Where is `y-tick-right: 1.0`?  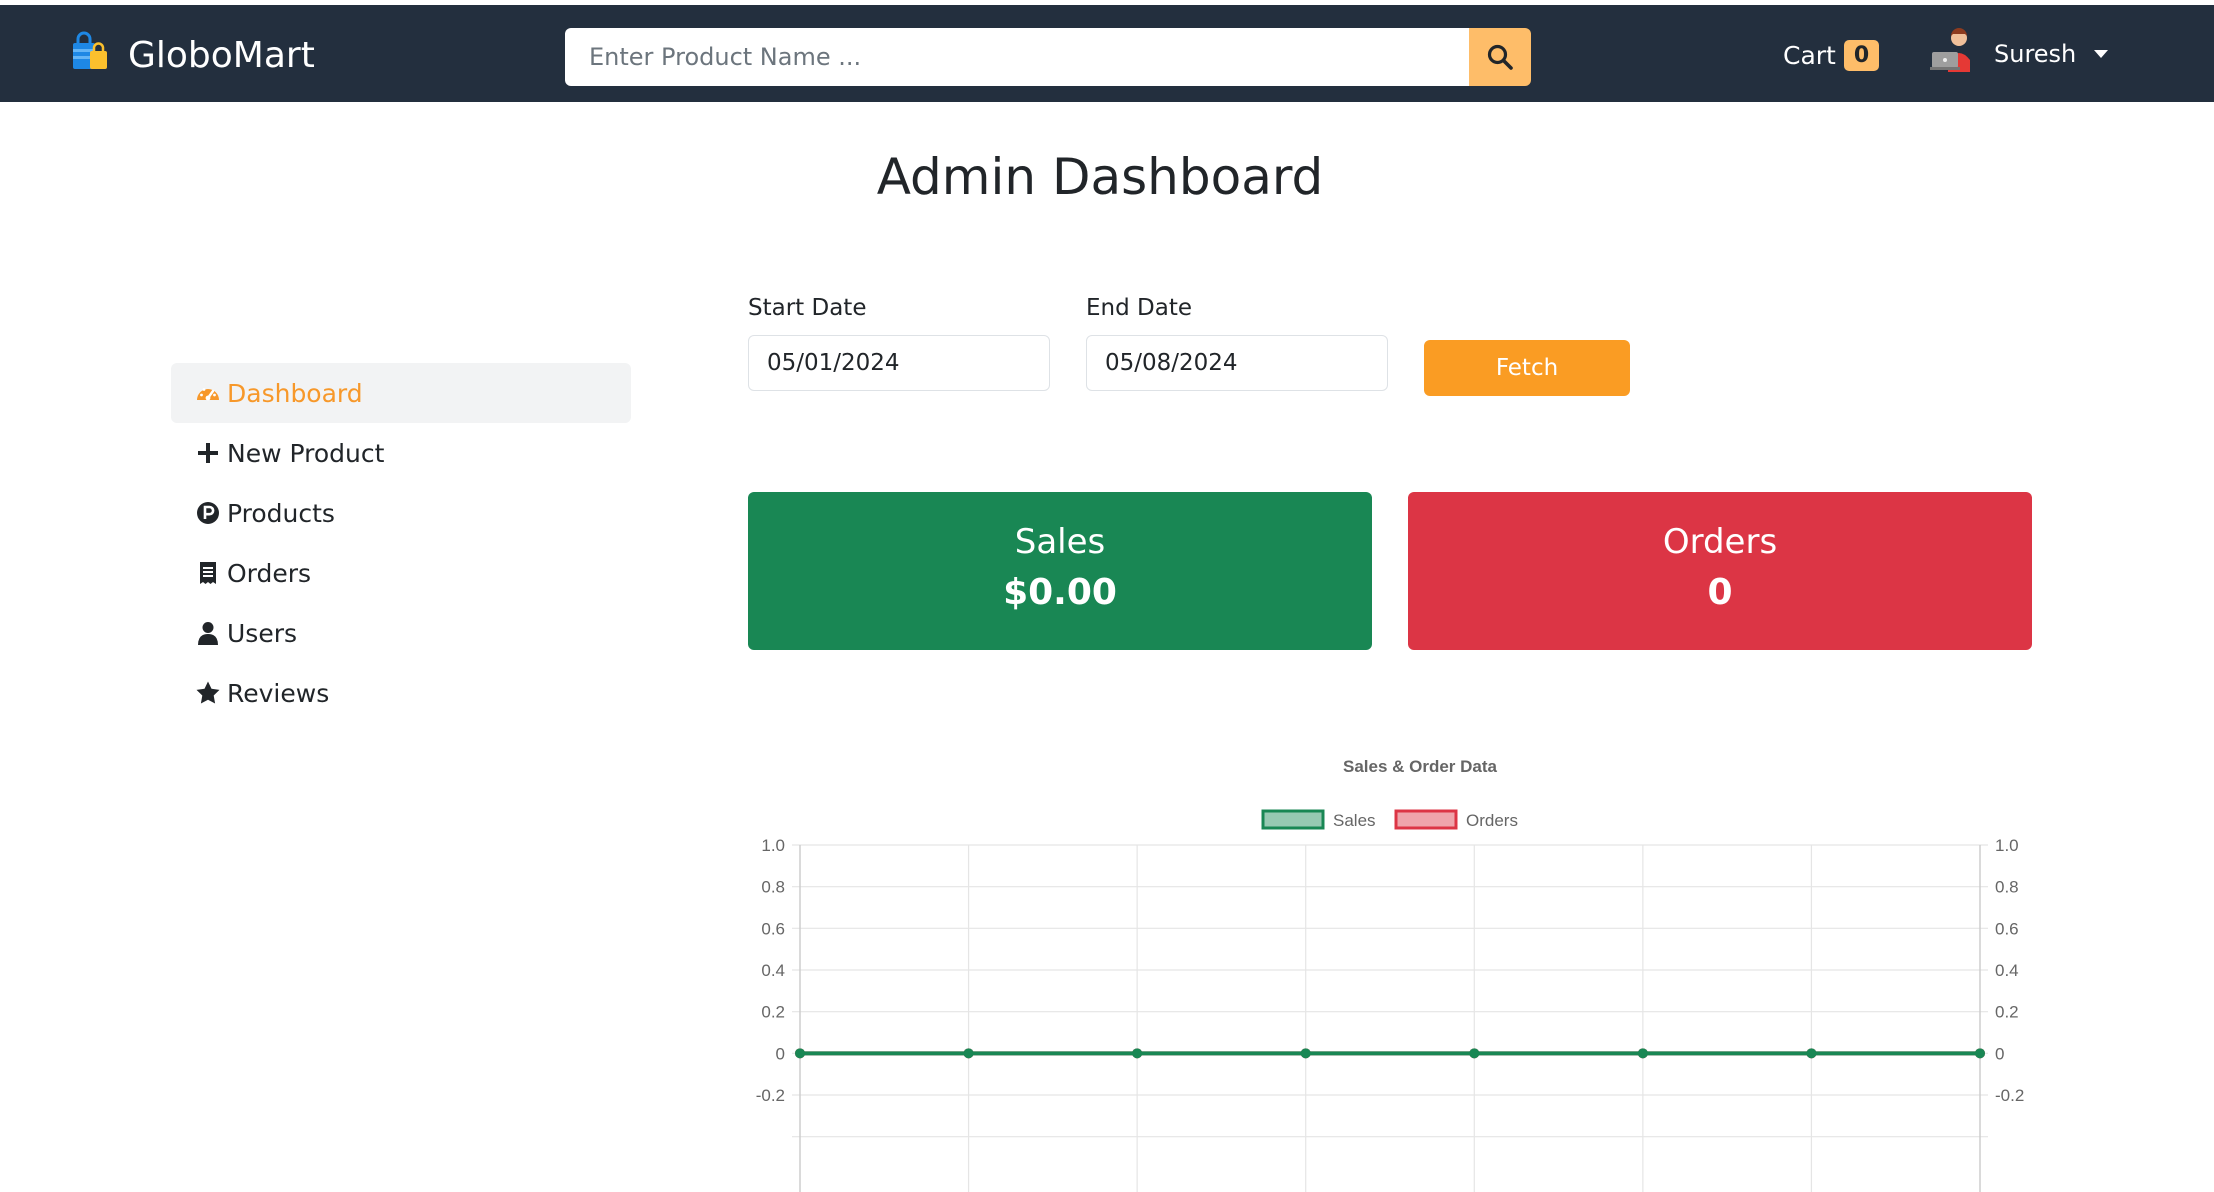
y-tick-right: 1.0 is located at coordinates (2007, 845).